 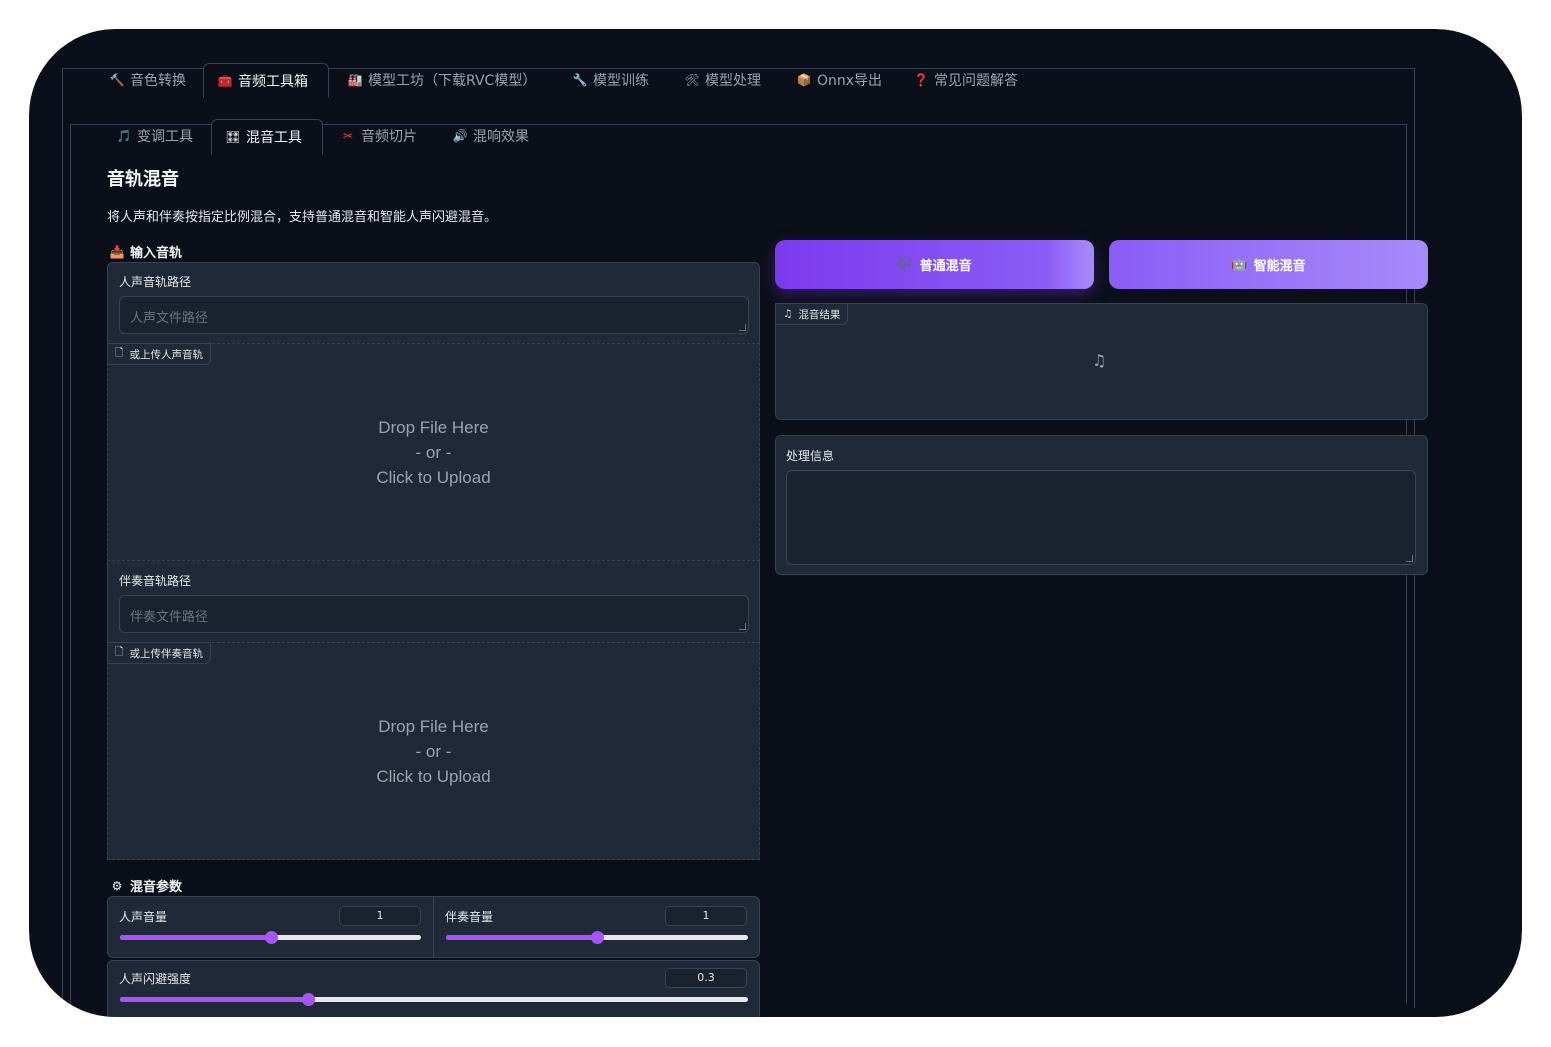 What do you see at coordinates (692, 80) in the screenshot?
I see `tools-icon: 🛠` at bounding box center [692, 80].